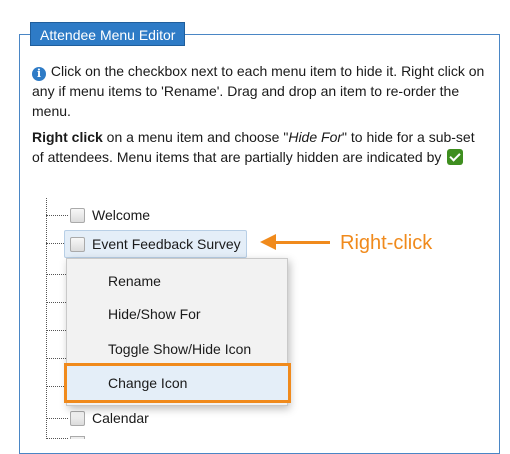 The width and height of the screenshot is (510, 454). I want to click on tree-item-label: Welcome, so click(121, 215).